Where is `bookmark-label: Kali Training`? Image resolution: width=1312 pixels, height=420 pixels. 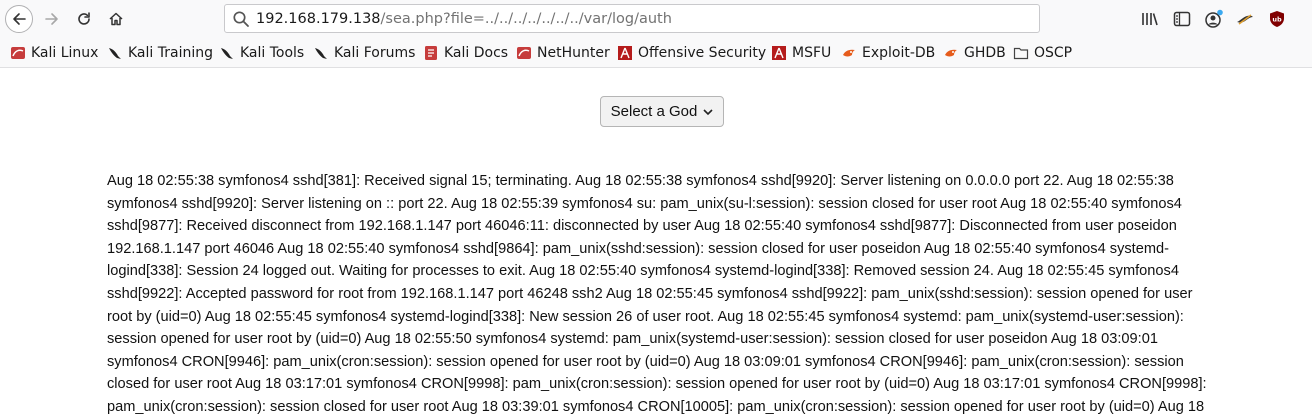 bookmark-label: Kali Training is located at coordinates (170, 53).